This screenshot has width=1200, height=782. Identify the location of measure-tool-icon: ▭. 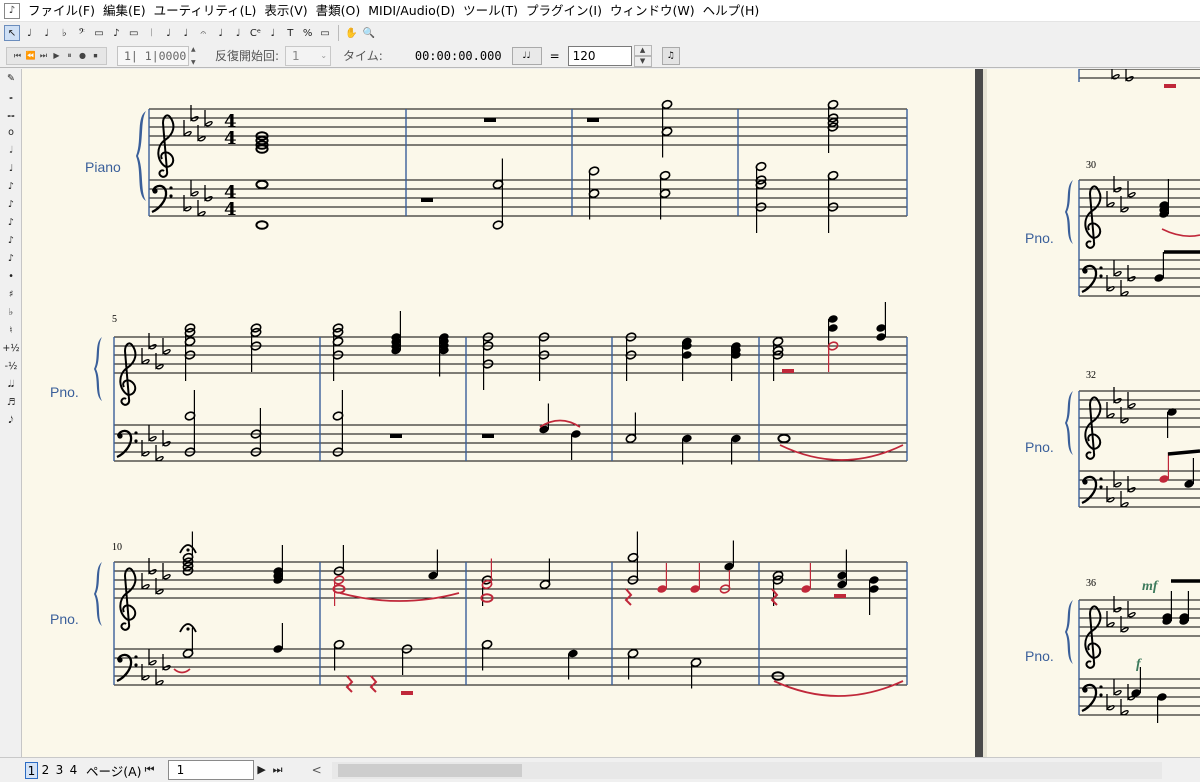
(134, 33).